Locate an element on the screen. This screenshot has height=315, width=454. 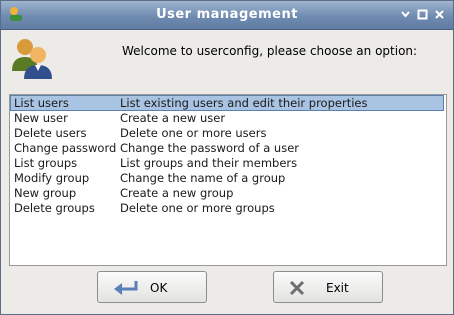
option-description: Create a new user is located at coordinates (173, 118).